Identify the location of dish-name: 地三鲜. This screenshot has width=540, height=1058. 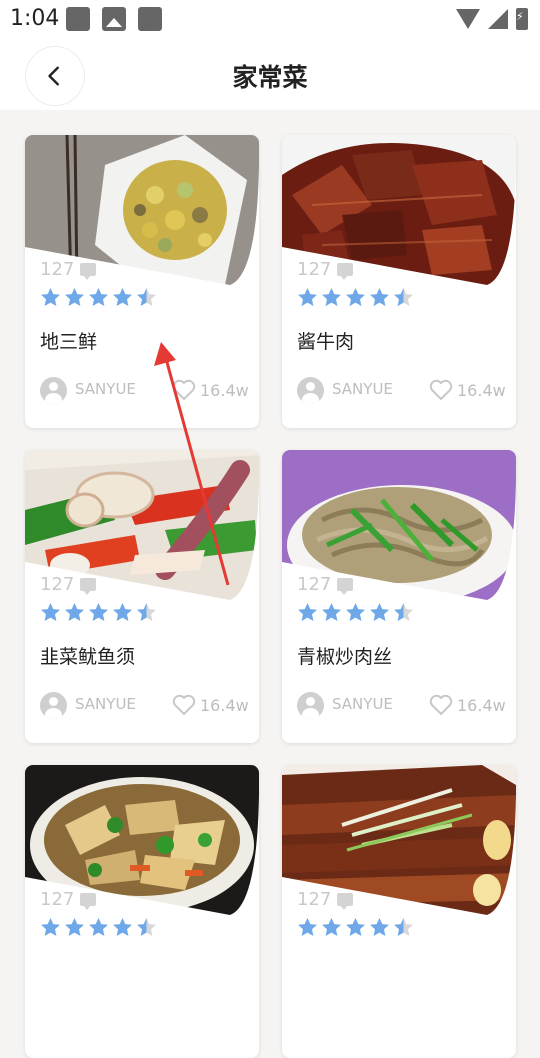
(69, 342).